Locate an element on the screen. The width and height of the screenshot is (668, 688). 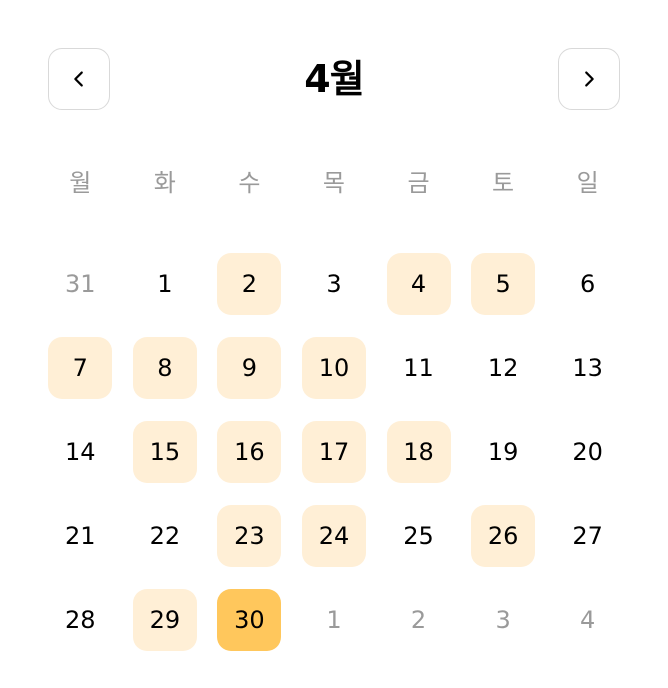
day-cell: 13 is located at coordinates (587, 368).